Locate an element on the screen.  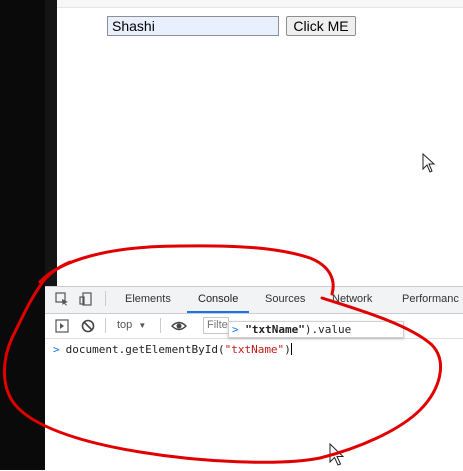
sidebar-toggle-icon is located at coordinates (62, 326).